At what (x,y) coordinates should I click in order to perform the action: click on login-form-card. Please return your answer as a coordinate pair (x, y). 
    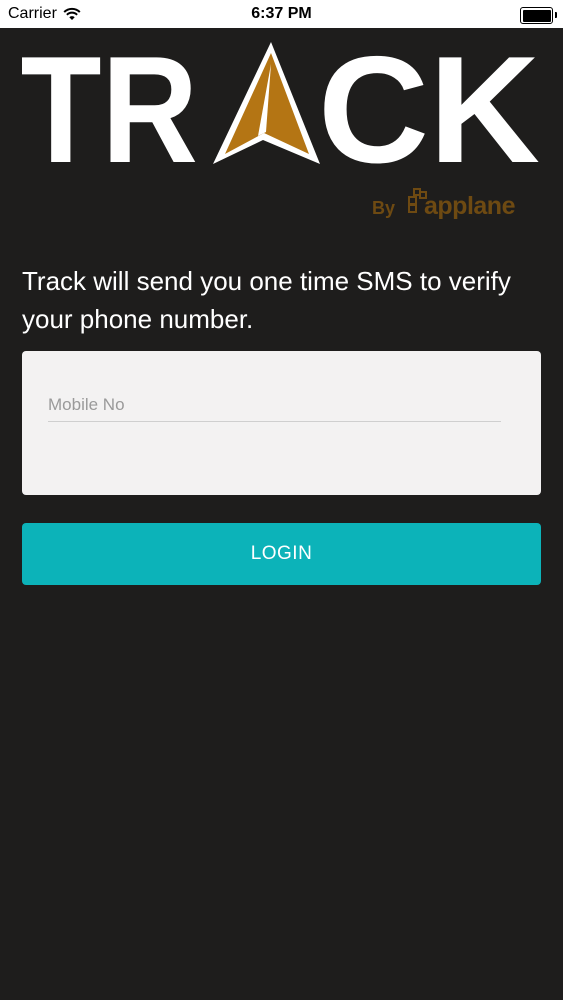
    Looking at the image, I should click on (281, 423).